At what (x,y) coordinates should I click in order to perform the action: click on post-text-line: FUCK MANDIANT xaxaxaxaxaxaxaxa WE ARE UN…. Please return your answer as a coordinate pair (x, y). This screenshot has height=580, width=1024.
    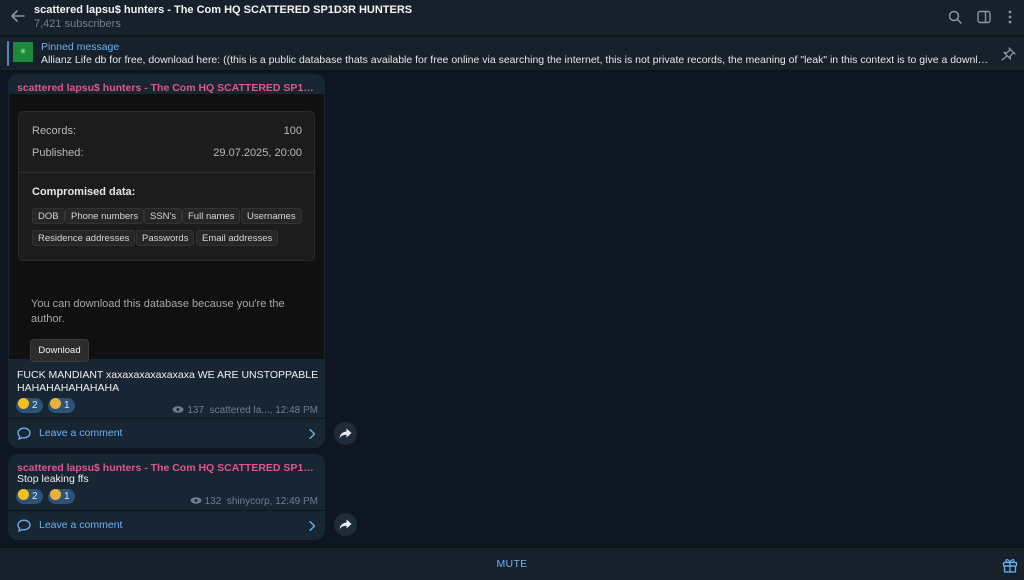
    Looking at the image, I should click on (168, 375).